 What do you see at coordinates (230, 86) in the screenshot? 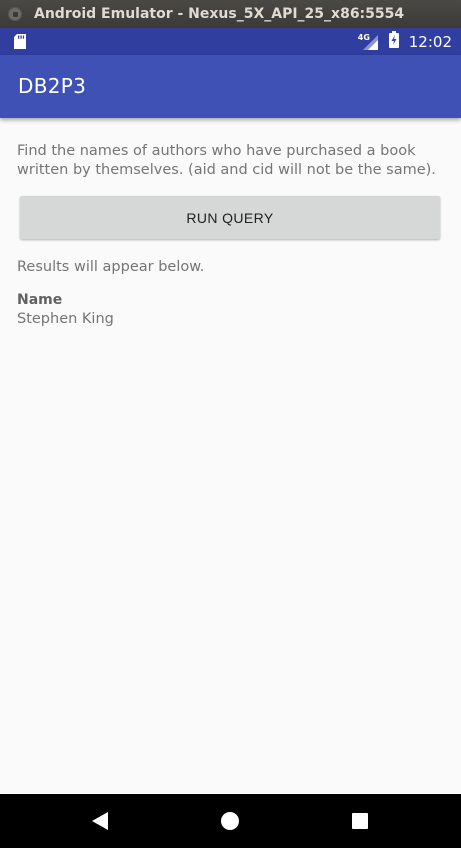
I see `app-bar: DB2P3` at bounding box center [230, 86].